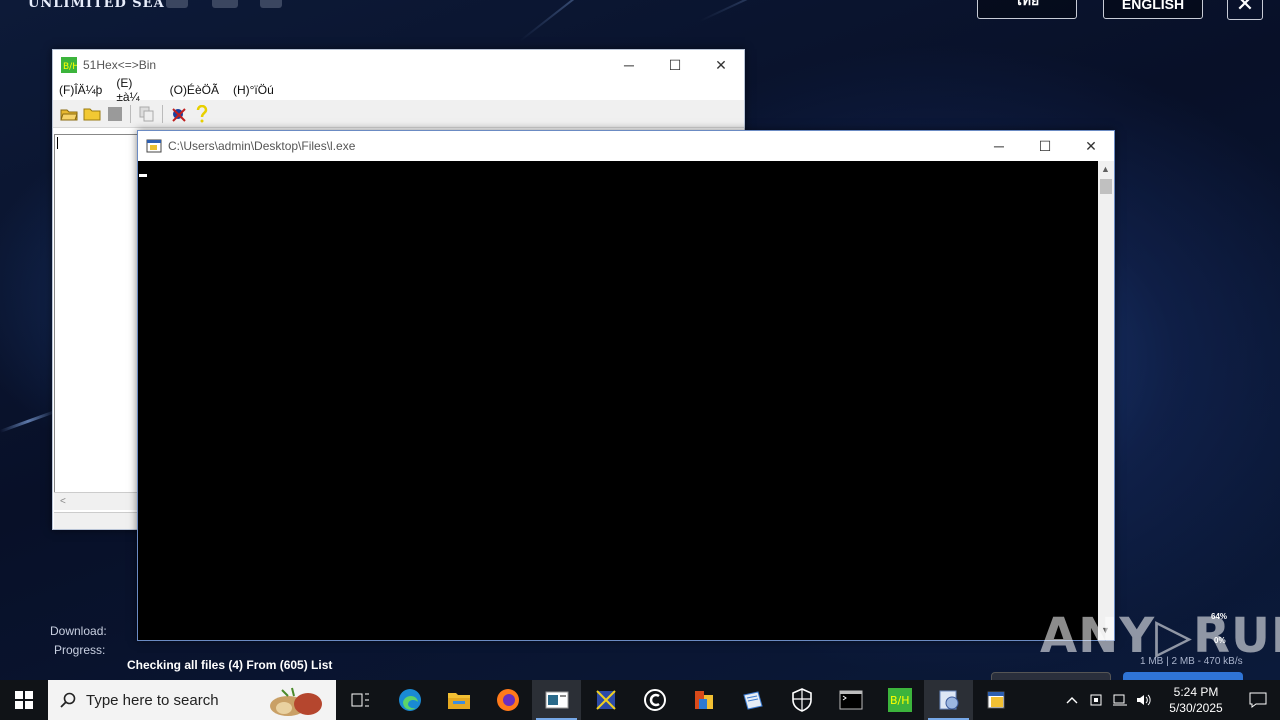 Image resolution: width=1280 pixels, height=720 pixels. I want to click on hex-menubar: (F)ÎÄ¼þ (E)±à¼­ (O)ÉèÖÃ (H)°ïÖú, so click(398, 90).